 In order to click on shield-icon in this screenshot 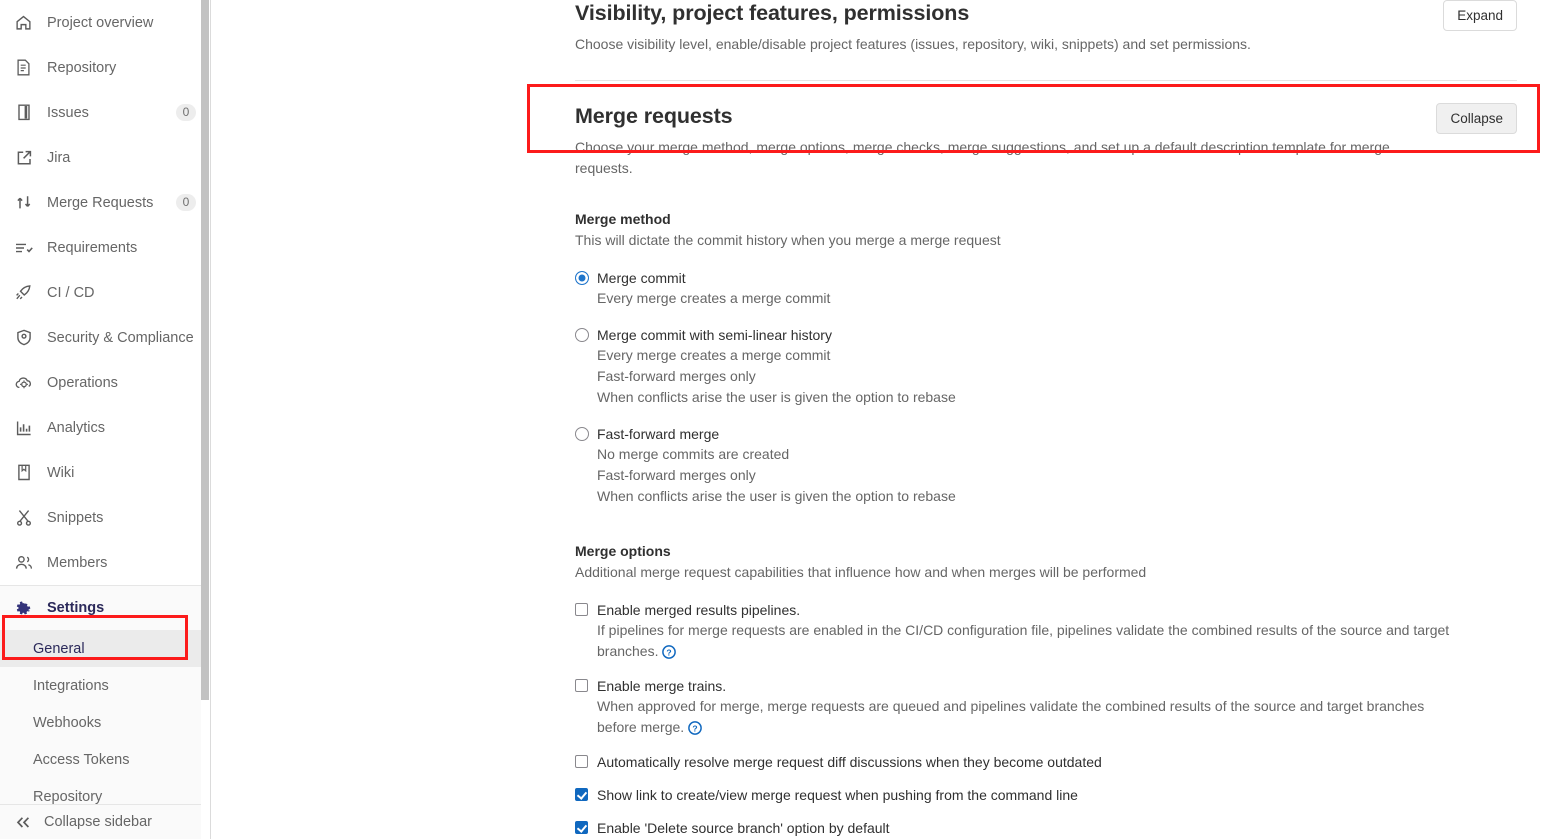, I will do `click(23, 337)`.